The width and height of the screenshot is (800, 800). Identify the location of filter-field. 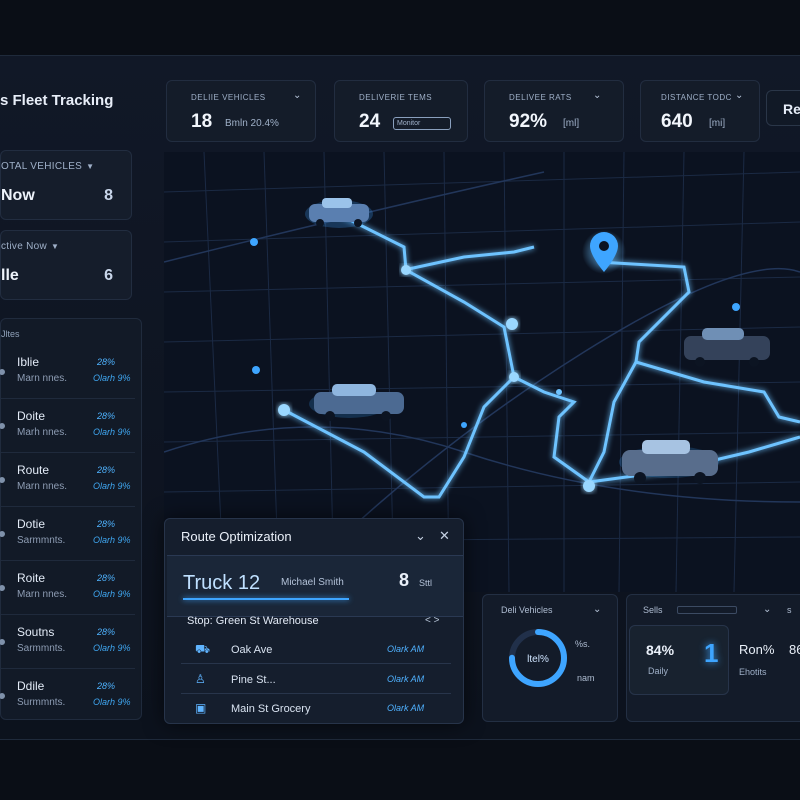
(707, 610).